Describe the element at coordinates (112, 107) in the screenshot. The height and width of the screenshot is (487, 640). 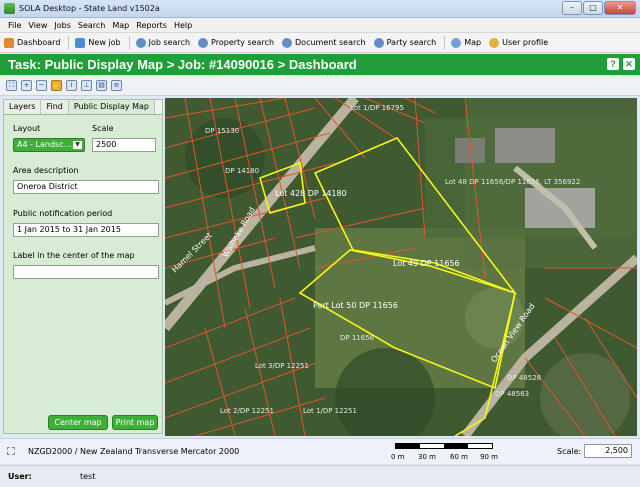
I see `tab-public-display-map: Public Display Map` at that location.